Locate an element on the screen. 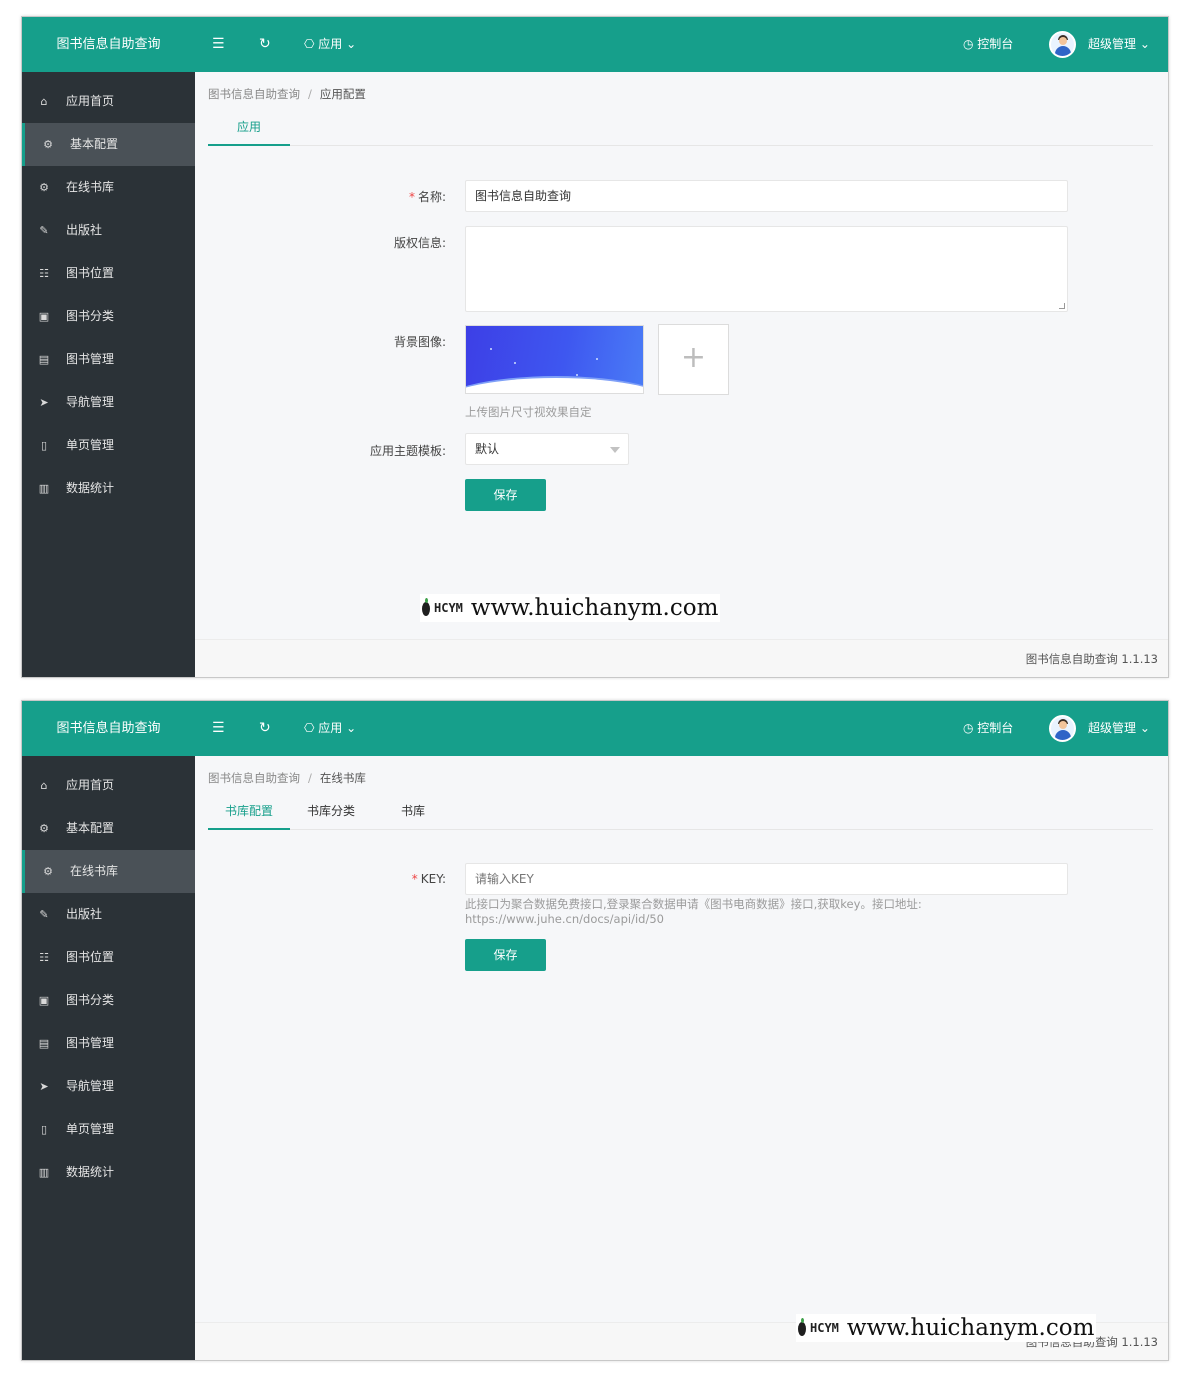 This screenshot has width=1181, height=1374. tab-library-config: 书库配置 is located at coordinates (249, 813).